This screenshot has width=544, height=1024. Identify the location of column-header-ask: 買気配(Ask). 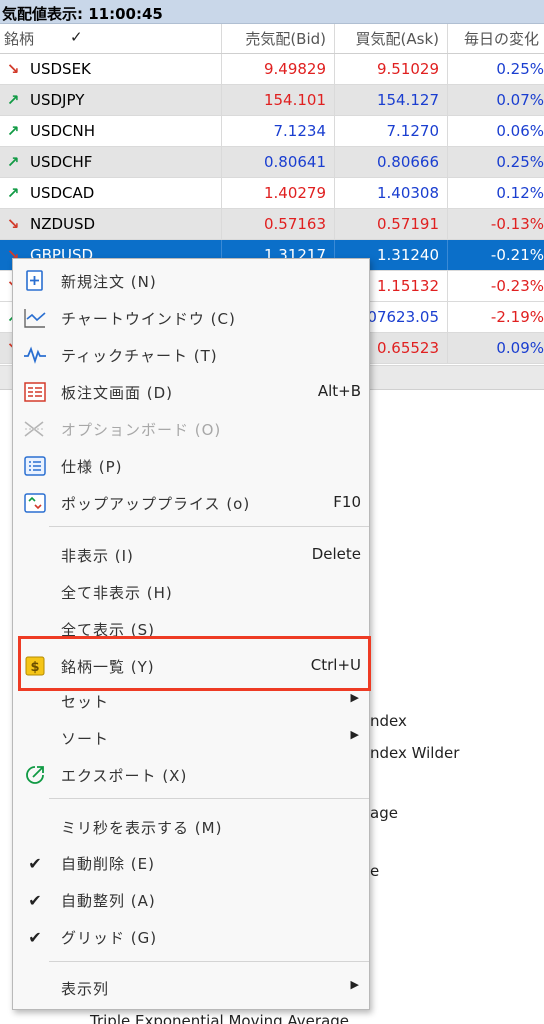
(391, 38).